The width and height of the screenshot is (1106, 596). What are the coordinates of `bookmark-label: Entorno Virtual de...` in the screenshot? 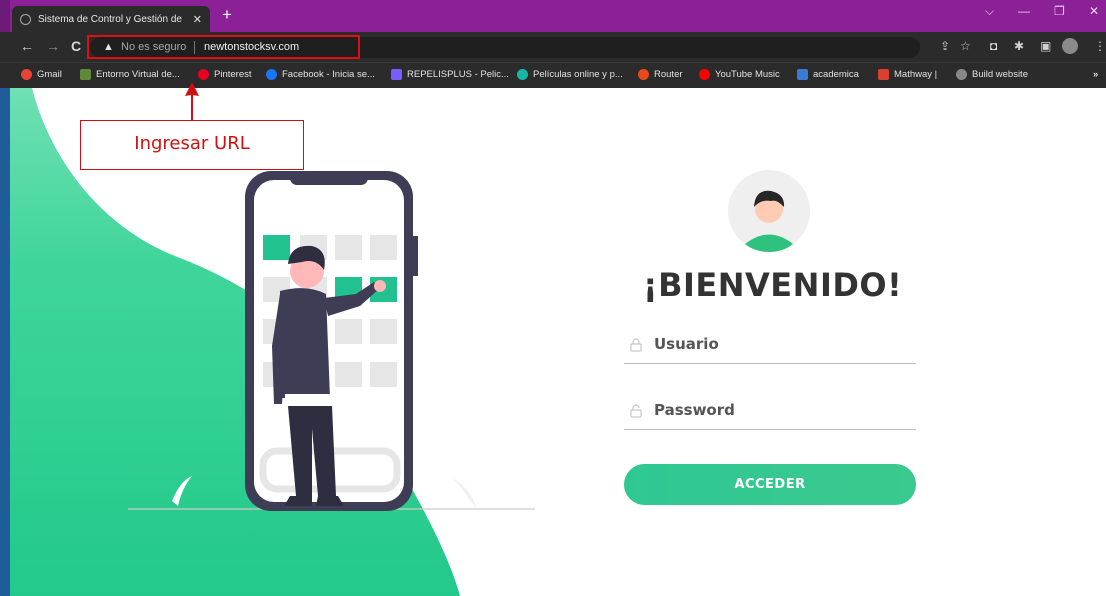 It's located at (138, 74).